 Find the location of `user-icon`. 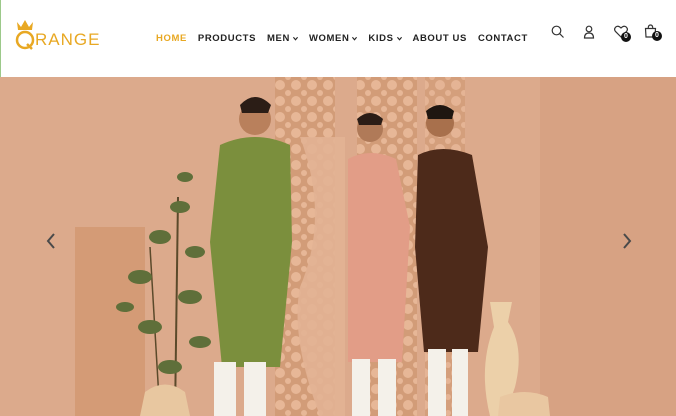

user-icon is located at coordinates (591, 34).